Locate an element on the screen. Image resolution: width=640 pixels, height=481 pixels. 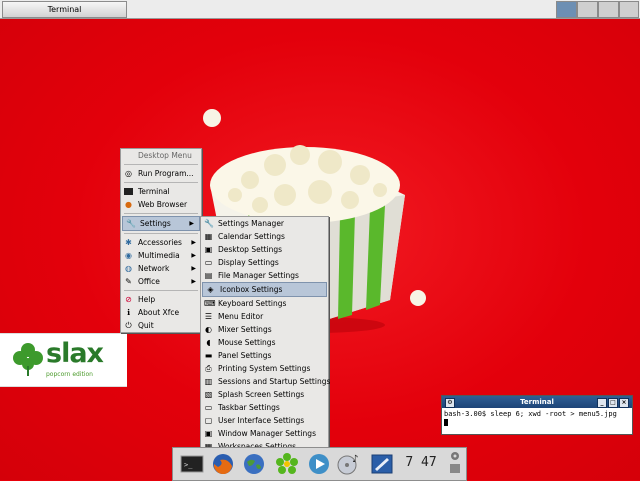
logo-word: slax is located at coordinates (75, 353).